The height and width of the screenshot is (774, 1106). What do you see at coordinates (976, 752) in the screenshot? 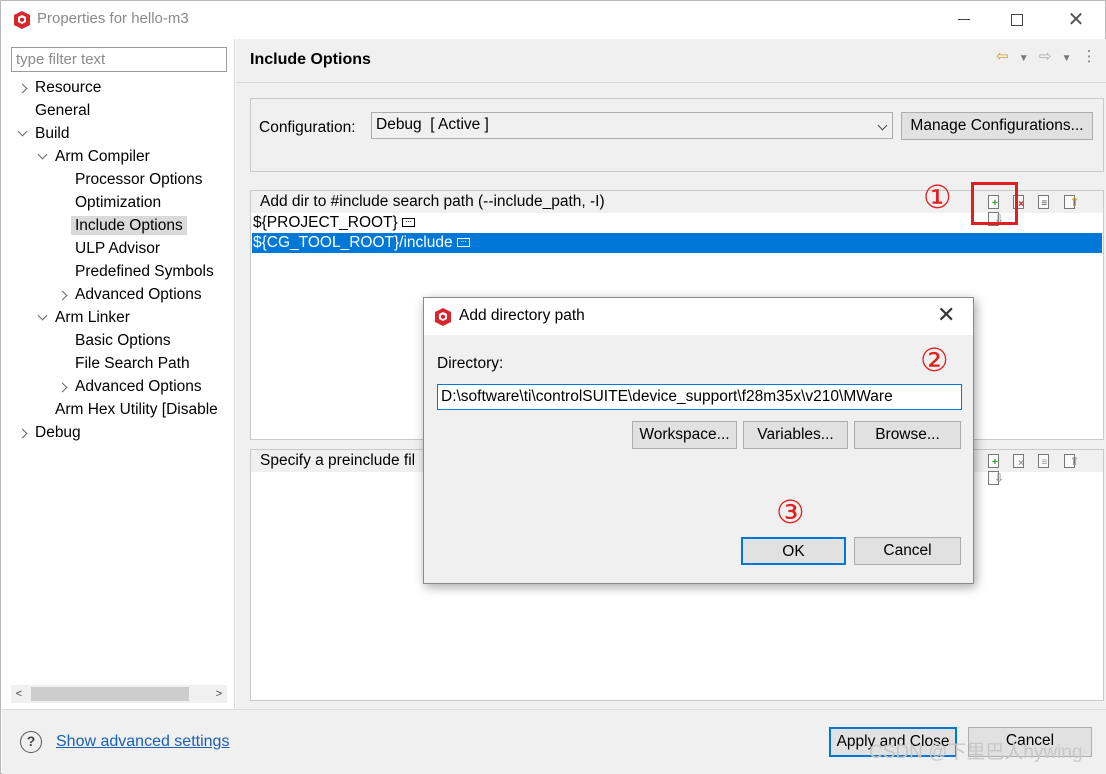
I see `watermark: CSDN @下里巴人hywing` at bounding box center [976, 752].